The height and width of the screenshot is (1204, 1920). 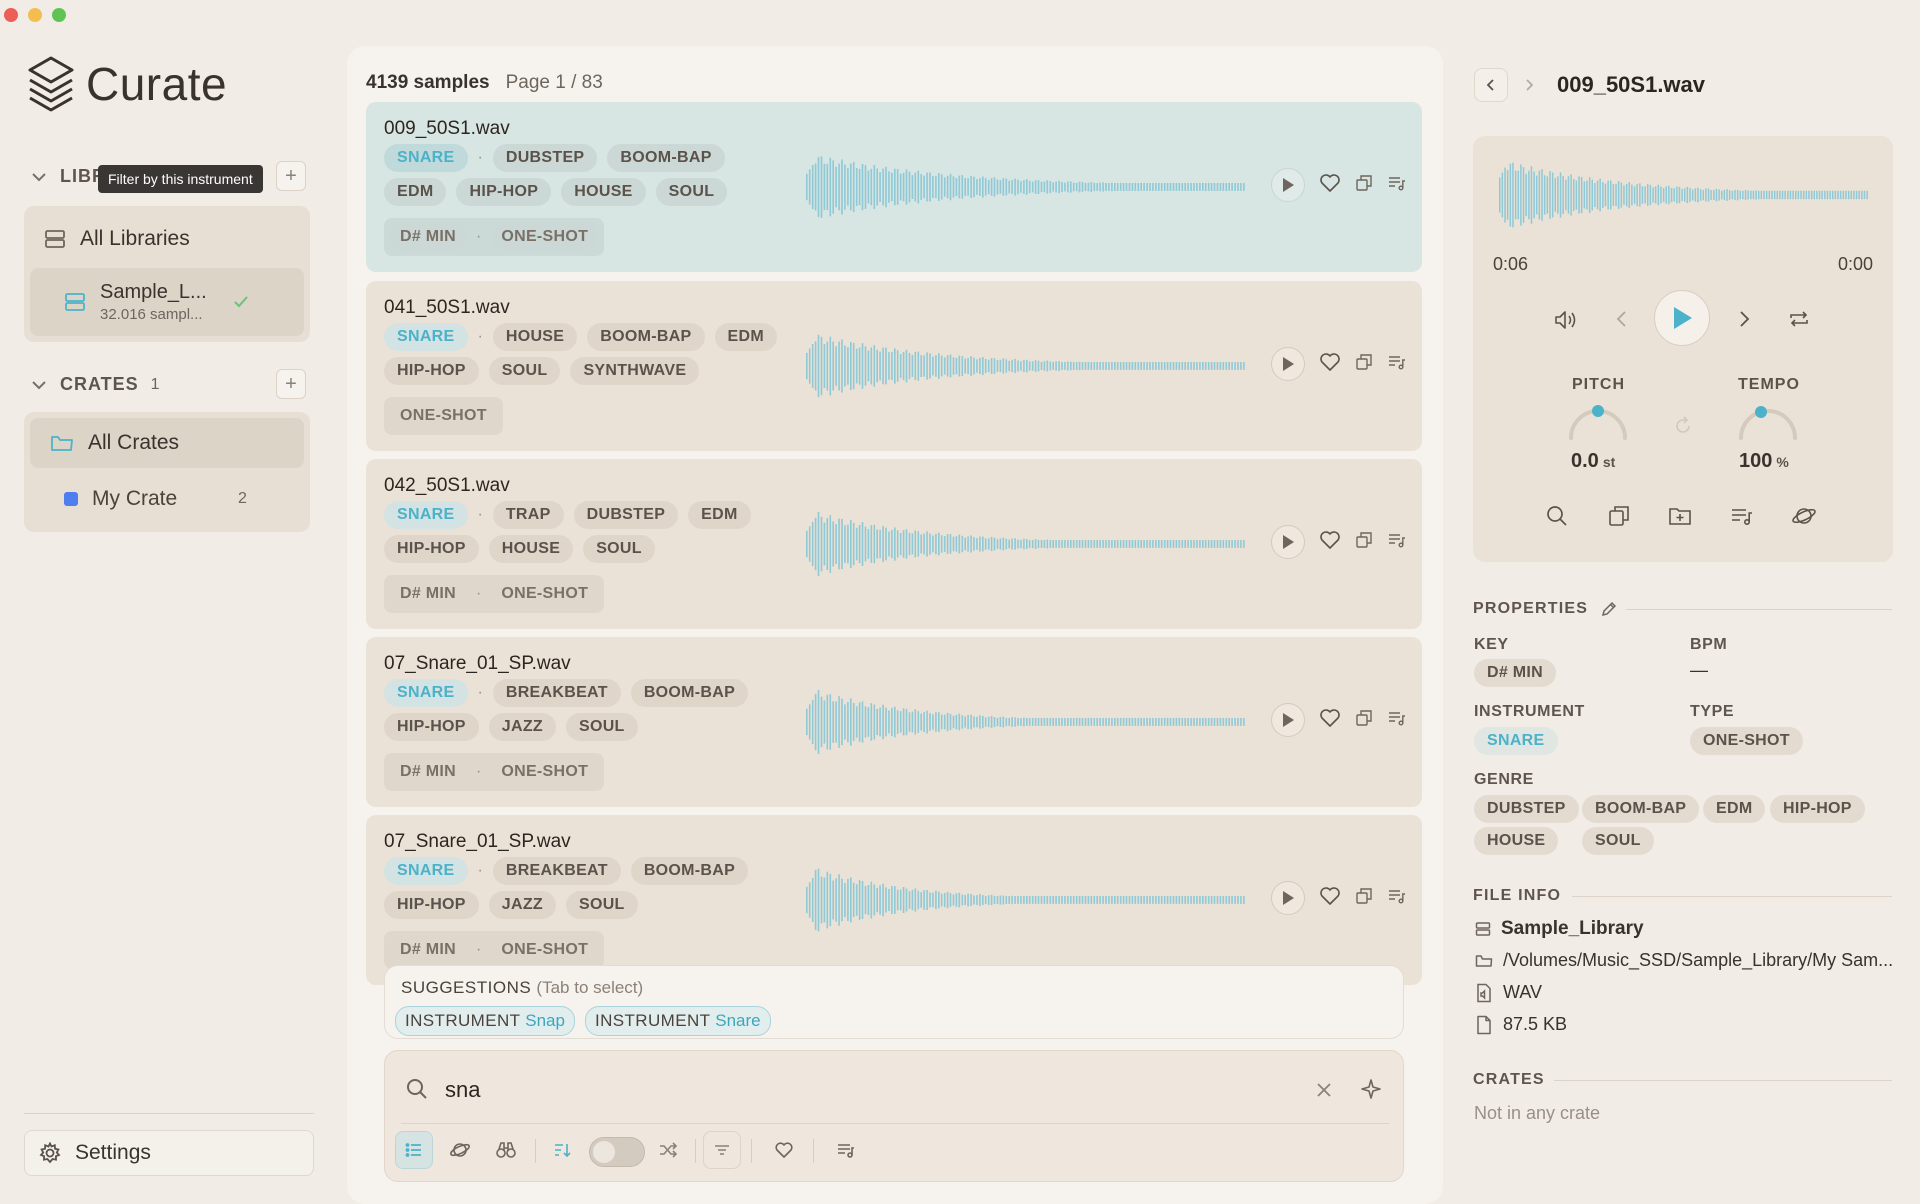 I want to click on add-to-crate-button, so click(x=1680, y=518).